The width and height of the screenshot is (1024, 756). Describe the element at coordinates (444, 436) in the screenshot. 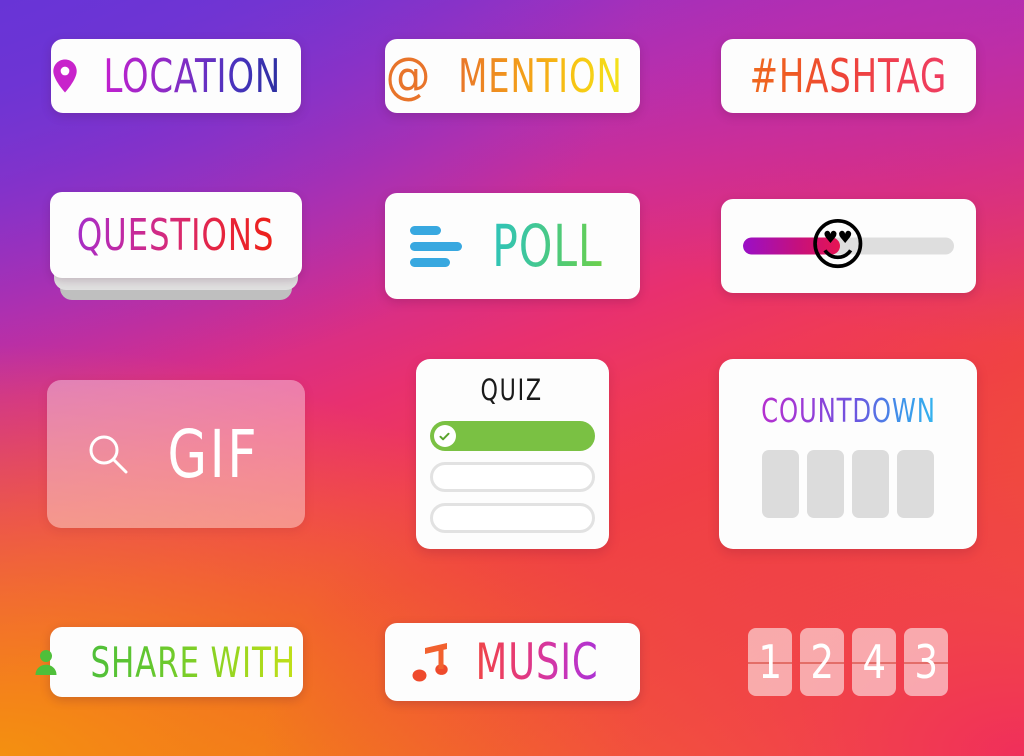

I see `checkmark-icon` at that location.